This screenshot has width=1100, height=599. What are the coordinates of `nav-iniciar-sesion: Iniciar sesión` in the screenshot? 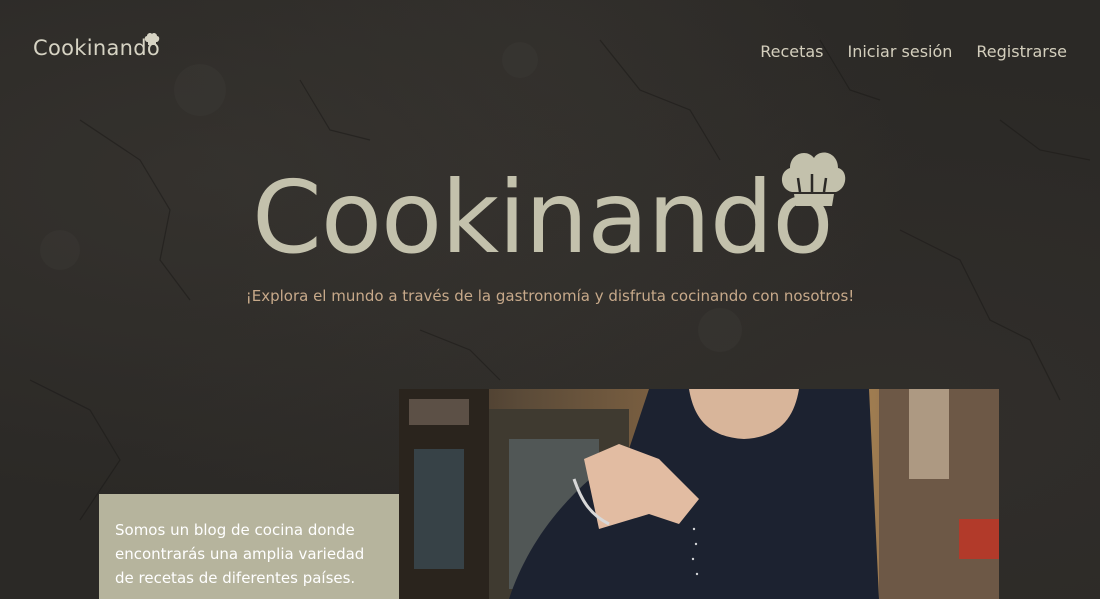 It's located at (900, 51).